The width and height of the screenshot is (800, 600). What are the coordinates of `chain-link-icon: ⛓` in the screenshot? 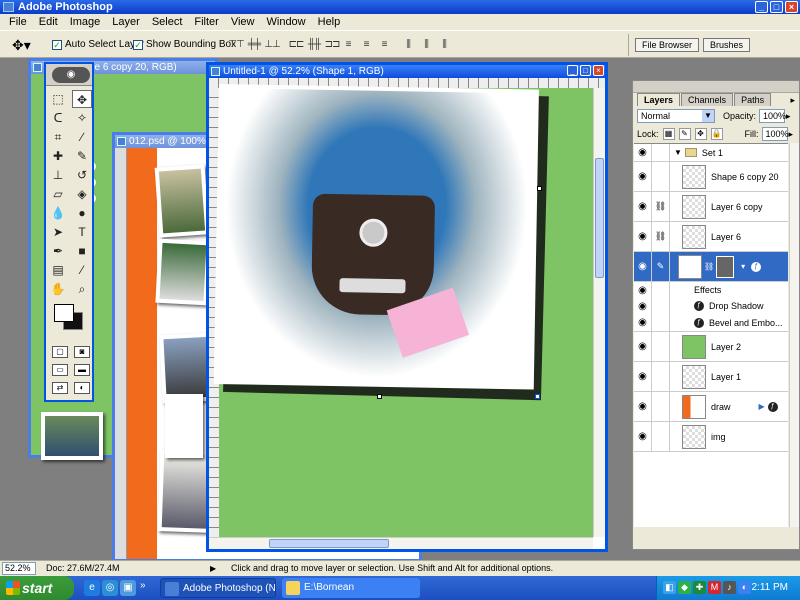 It's located at (661, 236).